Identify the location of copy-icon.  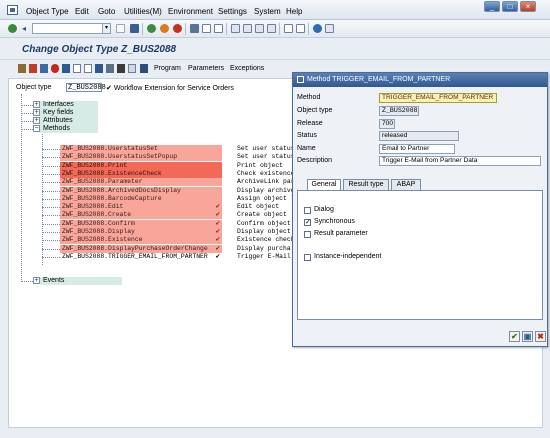
(88, 68).